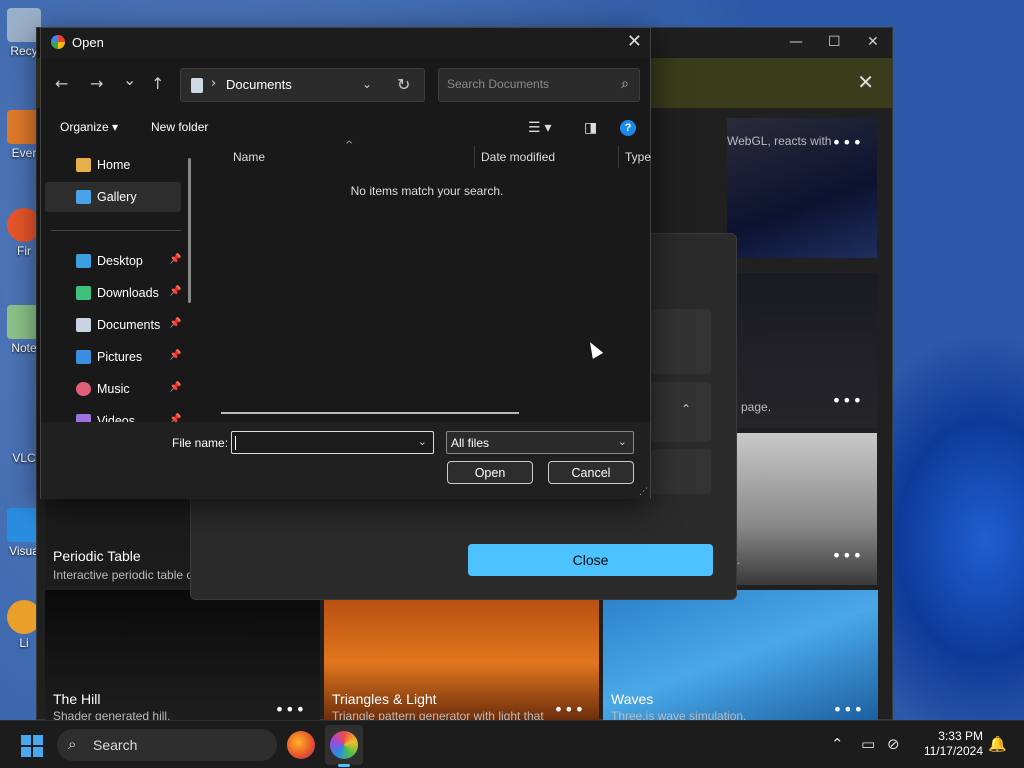 The height and width of the screenshot is (768, 1024). Describe the element at coordinates (422, 441) in the screenshot. I see `chevron-down-icon: ⌄` at that location.